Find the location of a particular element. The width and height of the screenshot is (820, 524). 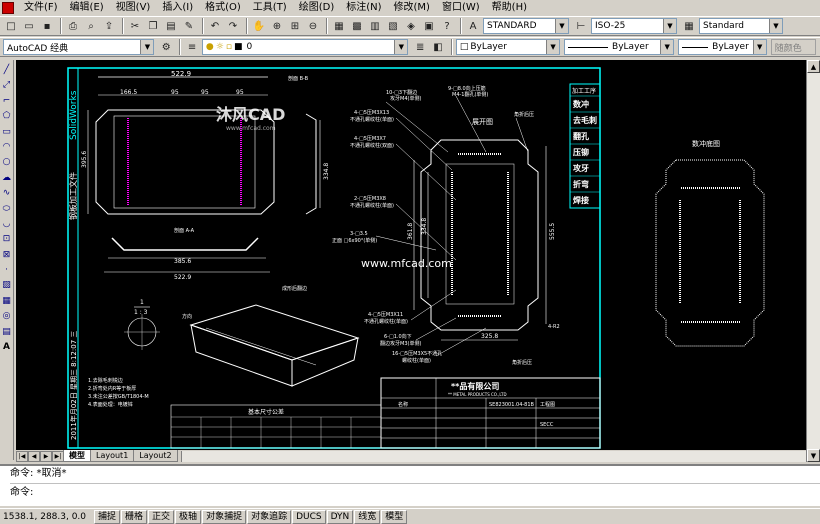

status-toggle-button: 正交 is located at coordinates (161, 516).